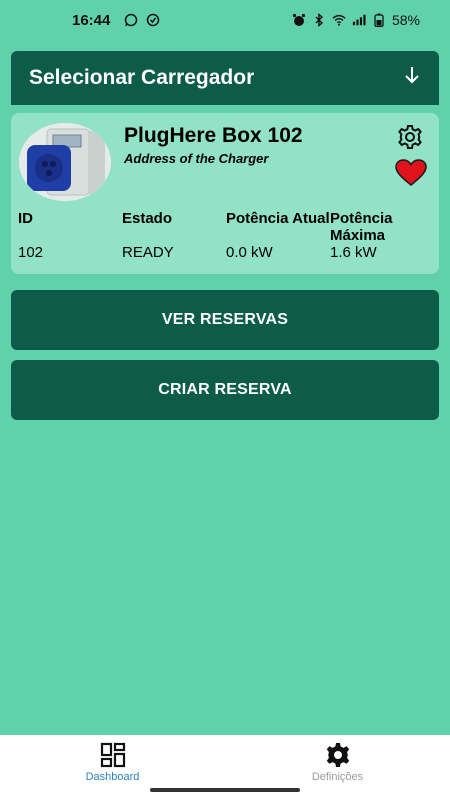 This screenshot has width=450, height=800. I want to click on column-header-estado: Estado, so click(147, 218).